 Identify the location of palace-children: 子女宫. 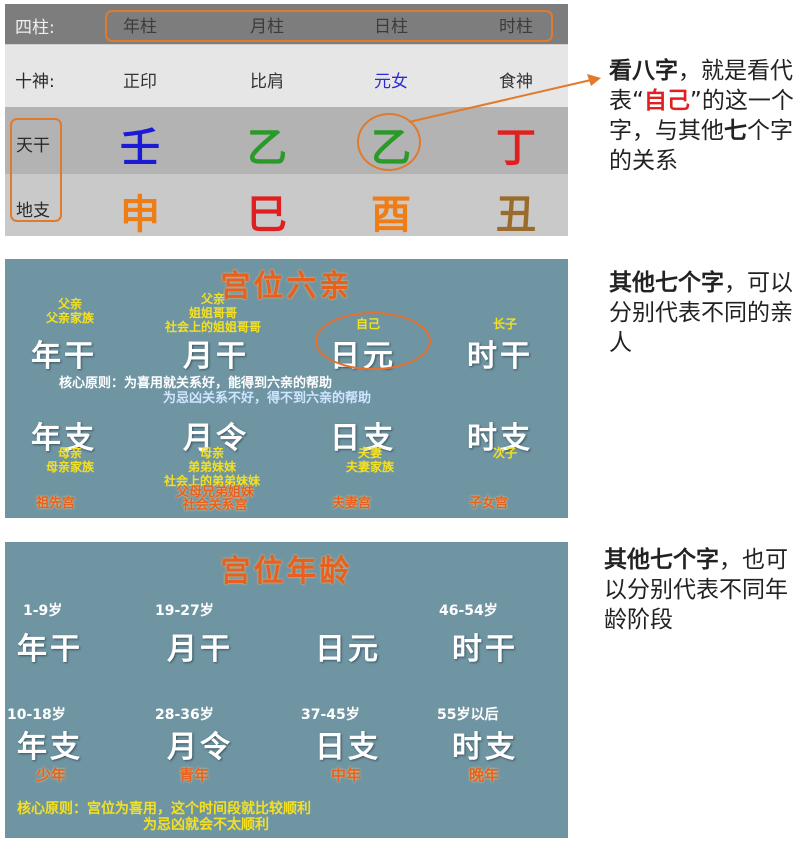
(489, 503).